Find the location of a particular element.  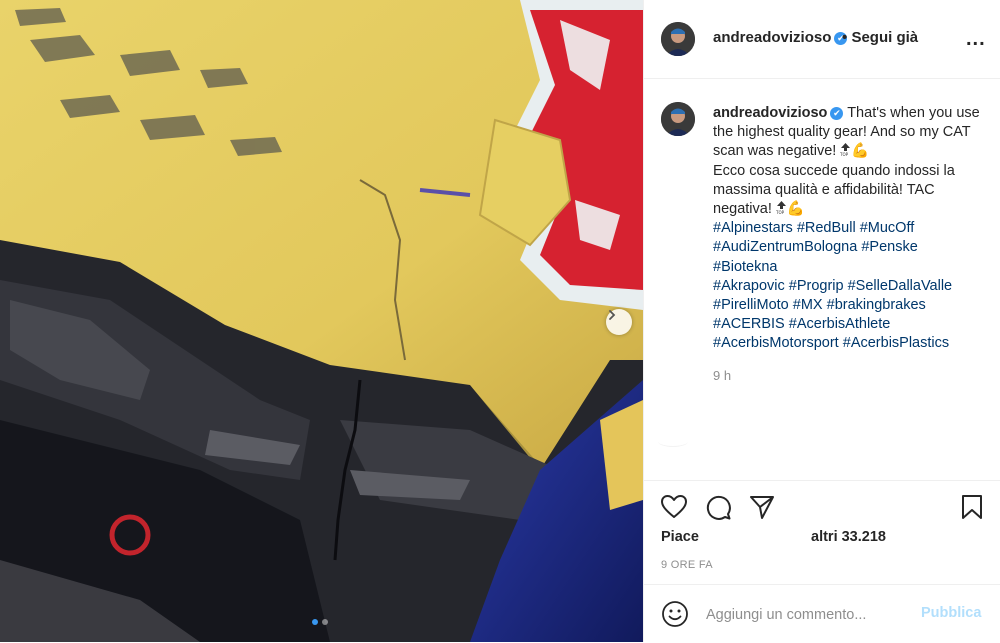

hashtag-link: #MucOff is located at coordinates (887, 228).